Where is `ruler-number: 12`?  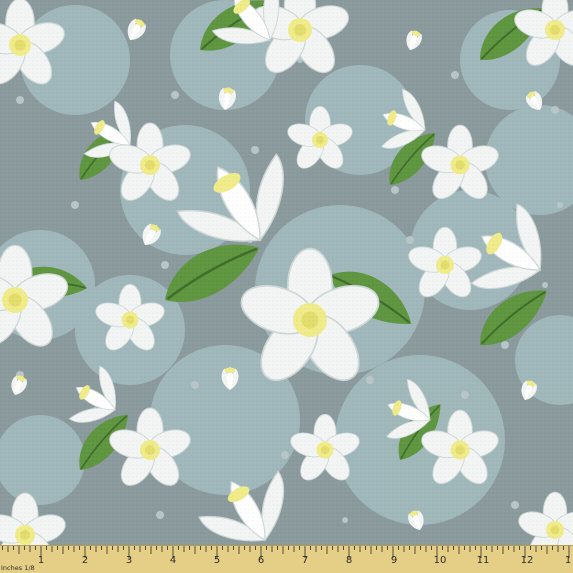 ruler-number: 12 is located at coordinates (527, 560).